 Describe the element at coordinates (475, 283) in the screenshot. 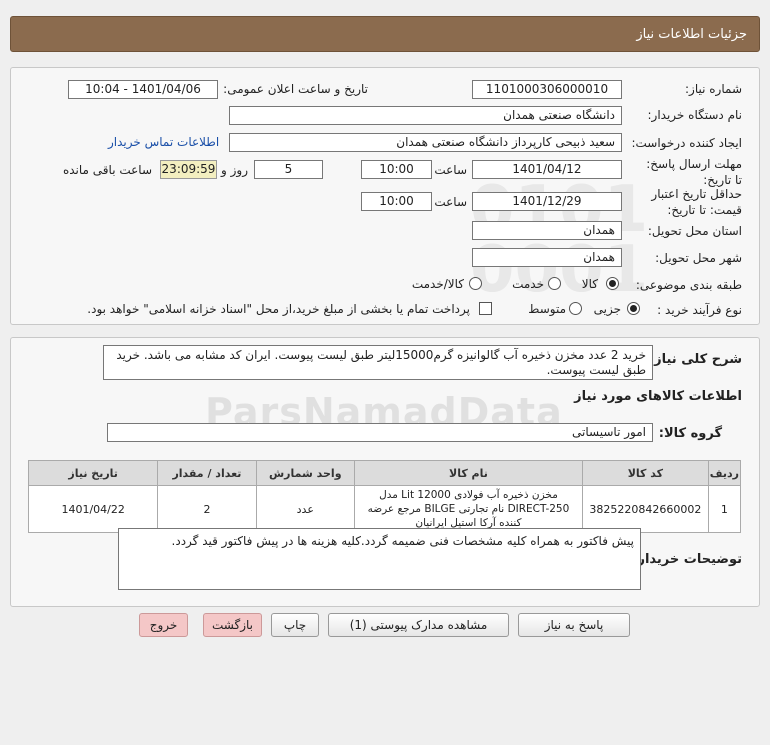

I see `category-radio-goods-service` at that location.